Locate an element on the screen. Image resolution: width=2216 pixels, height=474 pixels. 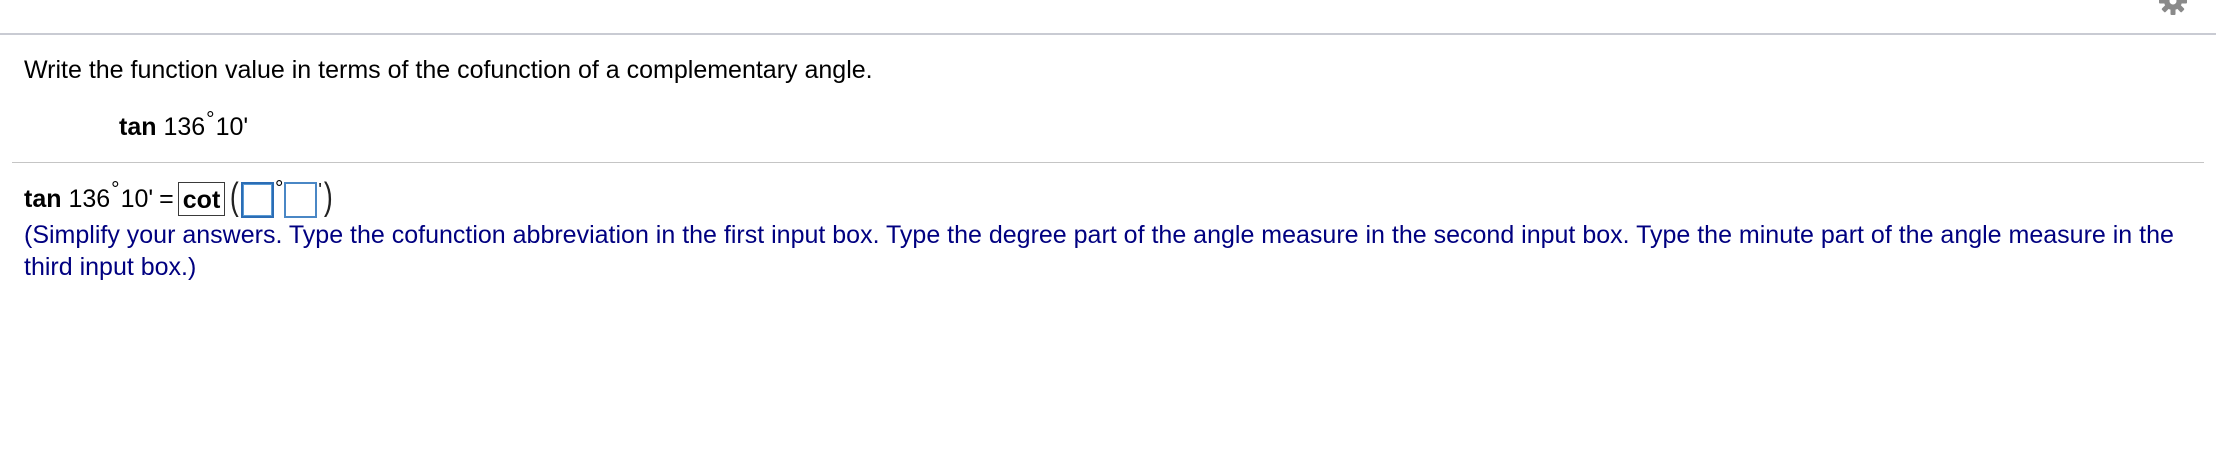
cofunction-answer-box: cot is located at coordinates (201, 199).